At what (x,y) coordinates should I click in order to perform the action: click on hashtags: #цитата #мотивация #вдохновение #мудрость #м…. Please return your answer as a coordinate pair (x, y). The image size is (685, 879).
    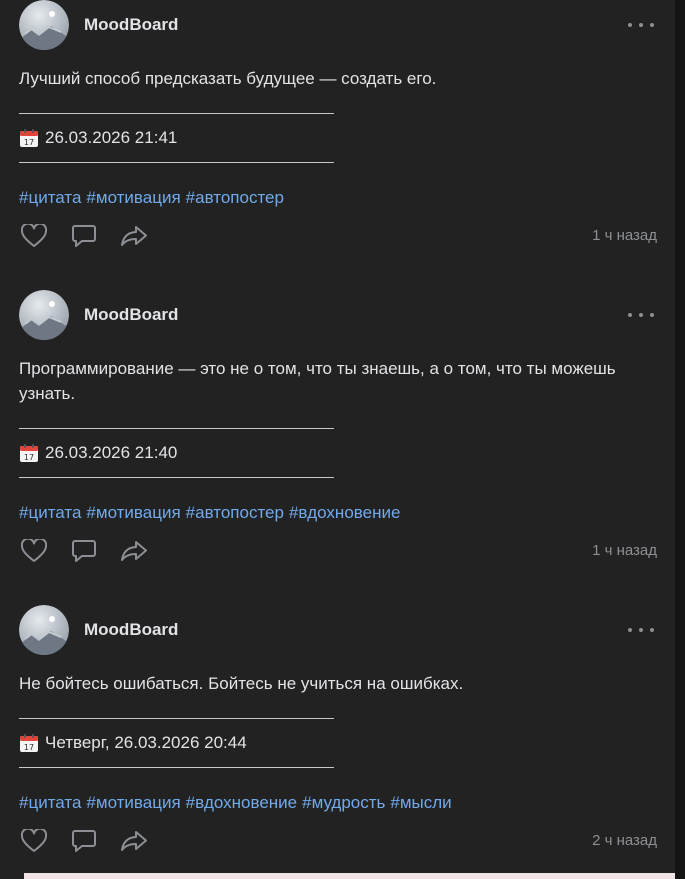
    Looking at the image, I should click on (238, 803).